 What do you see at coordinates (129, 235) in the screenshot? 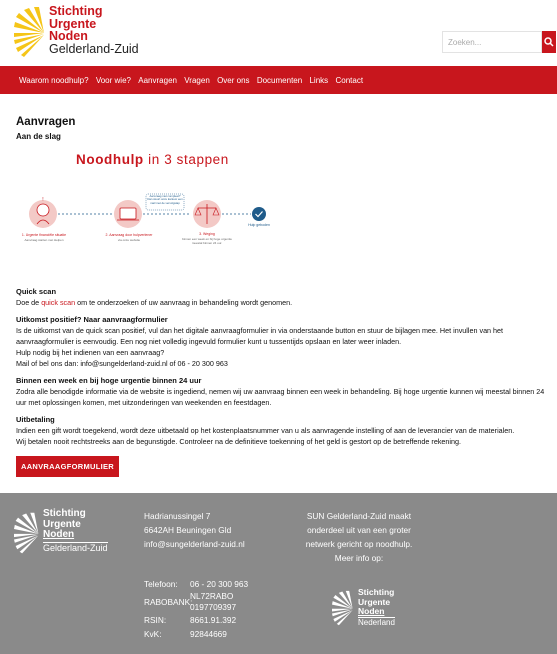
I see `step2-label: 2. Aanvraag door hulpverlener` at bounding box center [129, 235].